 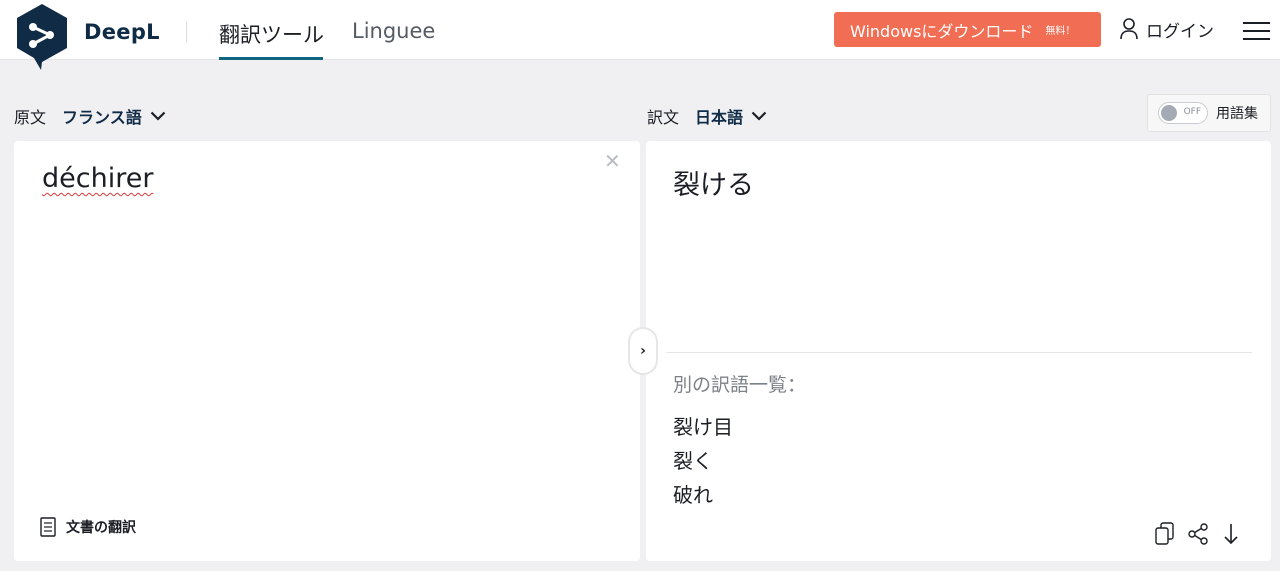 What do you see at coordinates (42, 36) in the screenshot?
I see `deepl-logo-icon` at bounding box center [42, 36].